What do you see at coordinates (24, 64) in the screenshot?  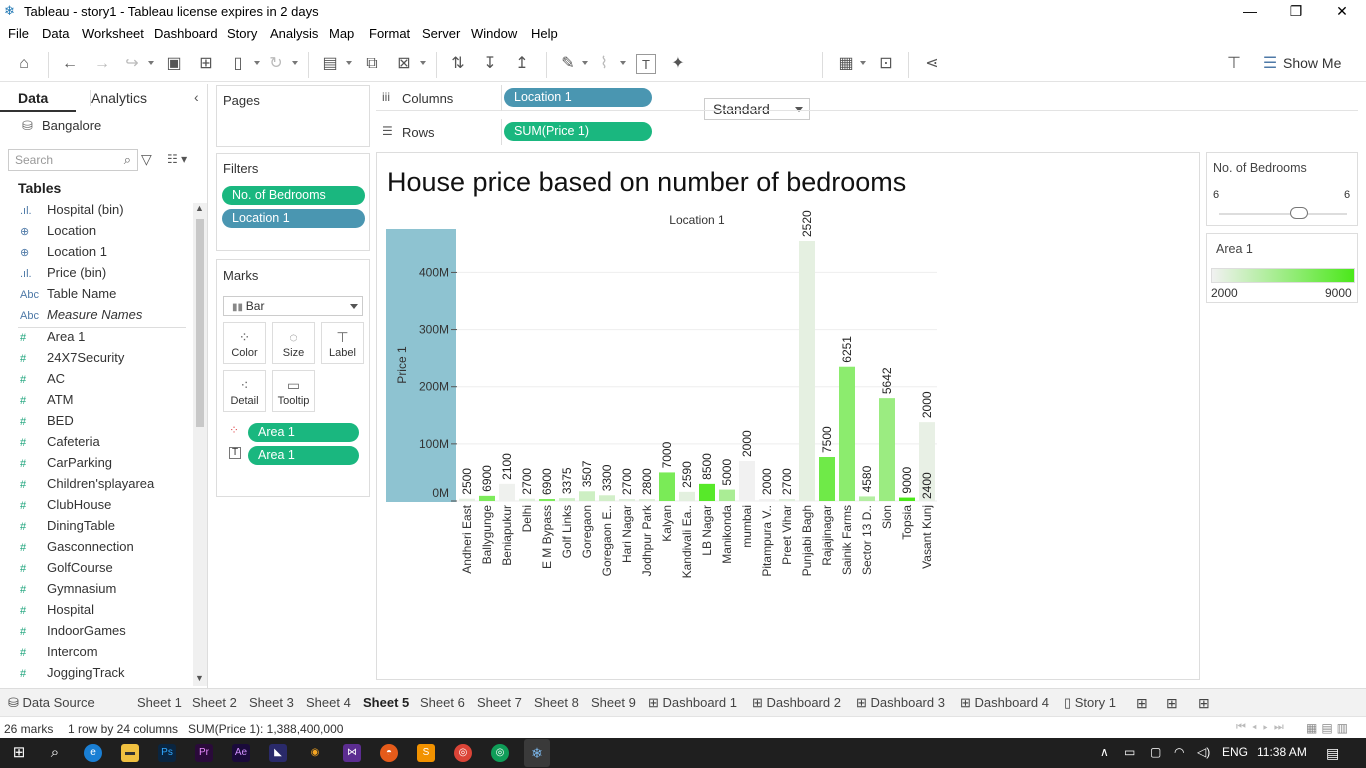 I see `home-icon: ⌂` at bounding box center [24, 64].